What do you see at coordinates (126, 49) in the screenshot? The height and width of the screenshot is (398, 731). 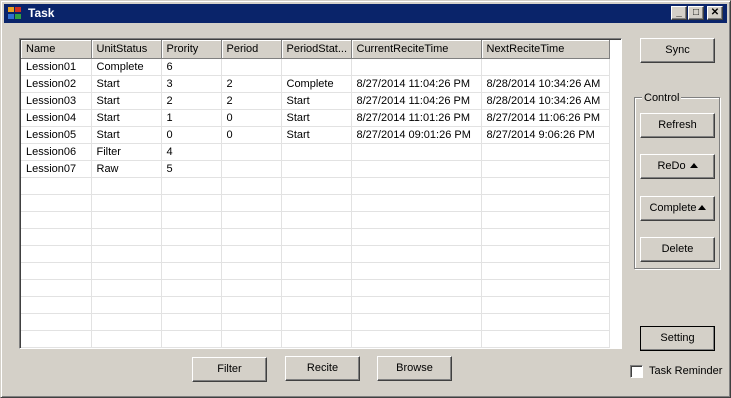 I see `column-header-unitstatus: UnitStatus` at bounding box center [126, 49].